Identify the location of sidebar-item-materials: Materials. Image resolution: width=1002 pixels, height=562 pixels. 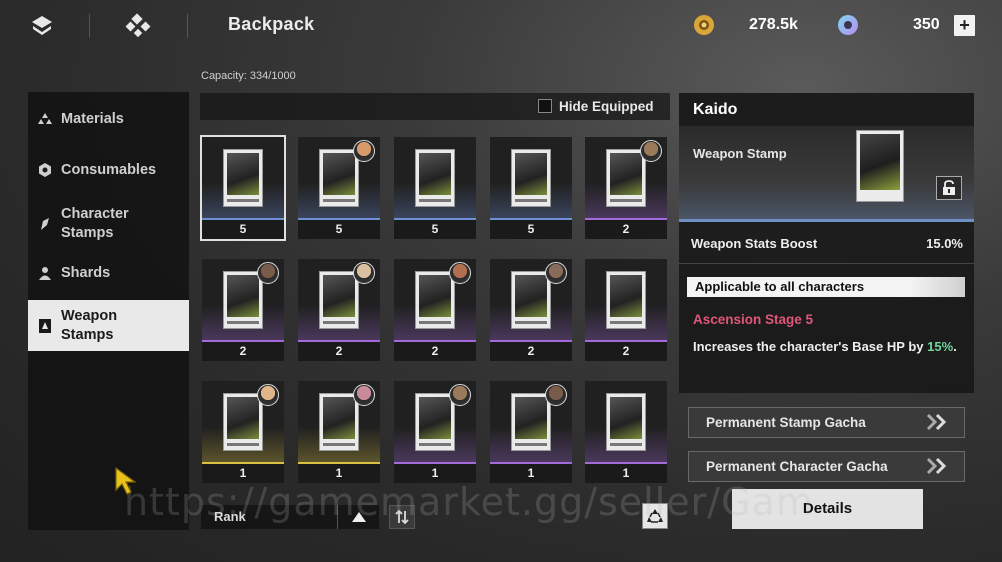
(108, 119).